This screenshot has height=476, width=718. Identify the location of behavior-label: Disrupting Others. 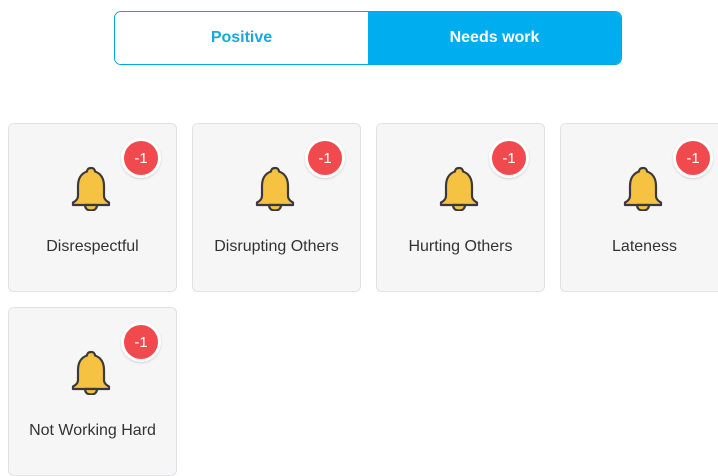
(276, 246).